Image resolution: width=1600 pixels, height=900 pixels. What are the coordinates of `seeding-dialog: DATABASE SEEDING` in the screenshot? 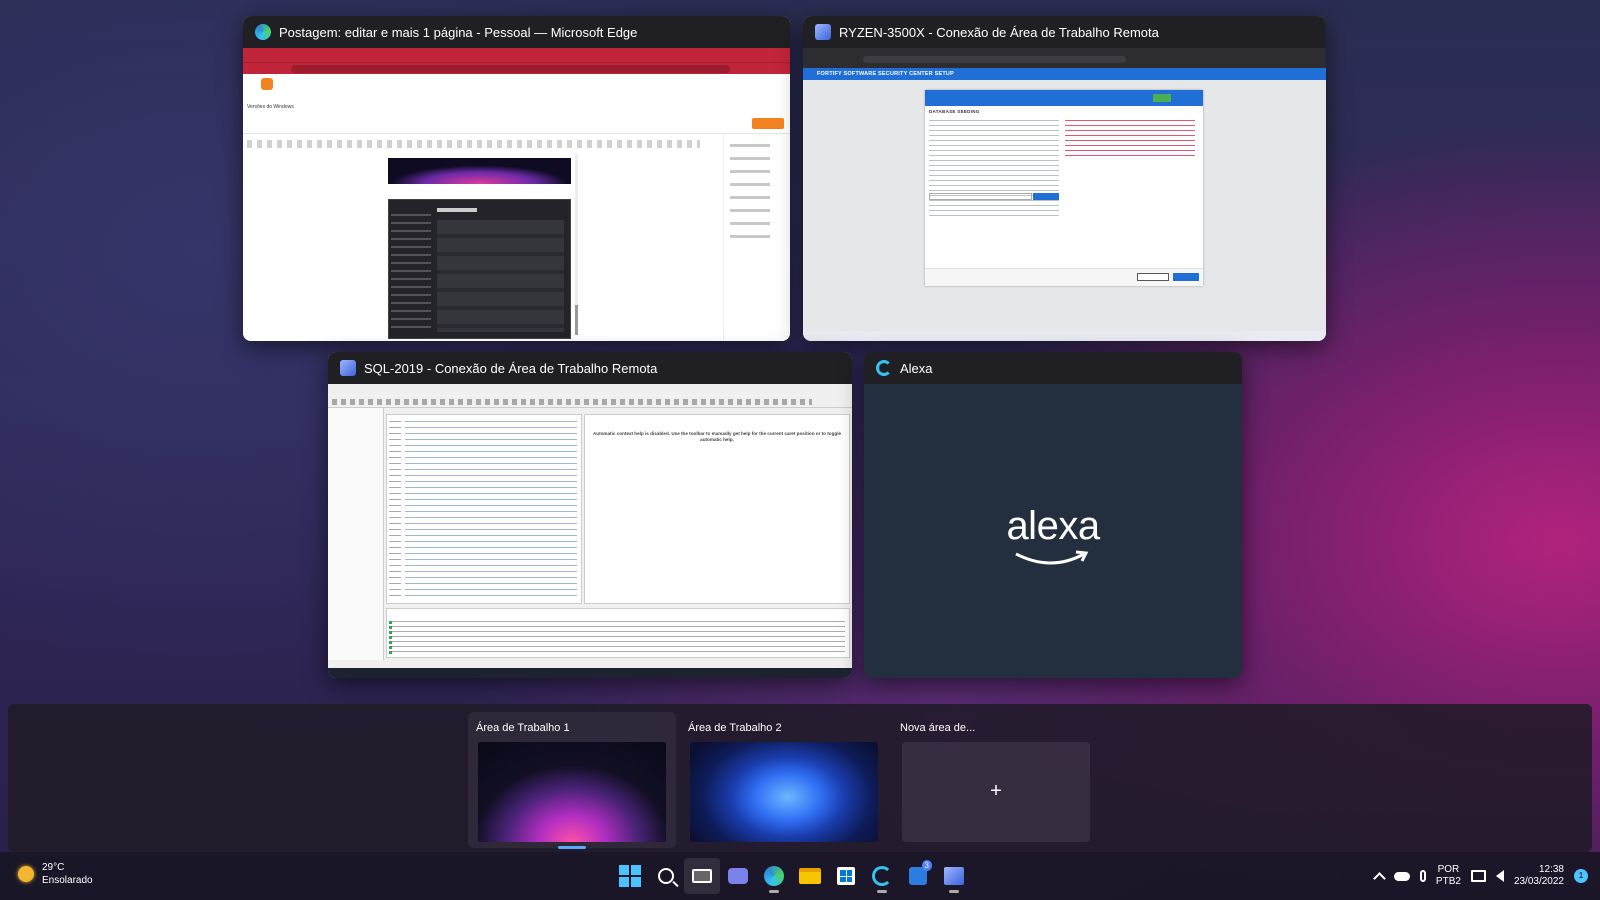 It's located at (1064, 188).